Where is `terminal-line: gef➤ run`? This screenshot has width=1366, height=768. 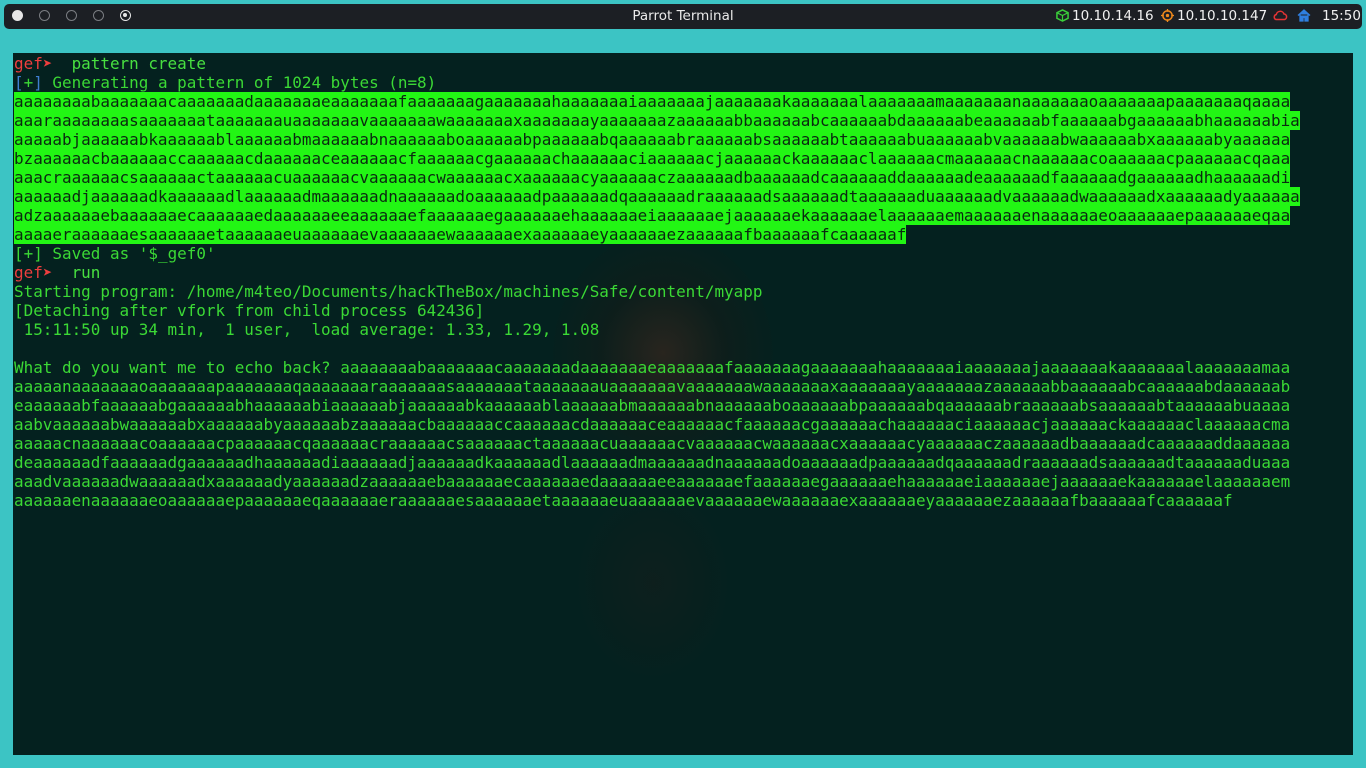 terminal-line: gef➤ run is located at coordinates (683, 272).